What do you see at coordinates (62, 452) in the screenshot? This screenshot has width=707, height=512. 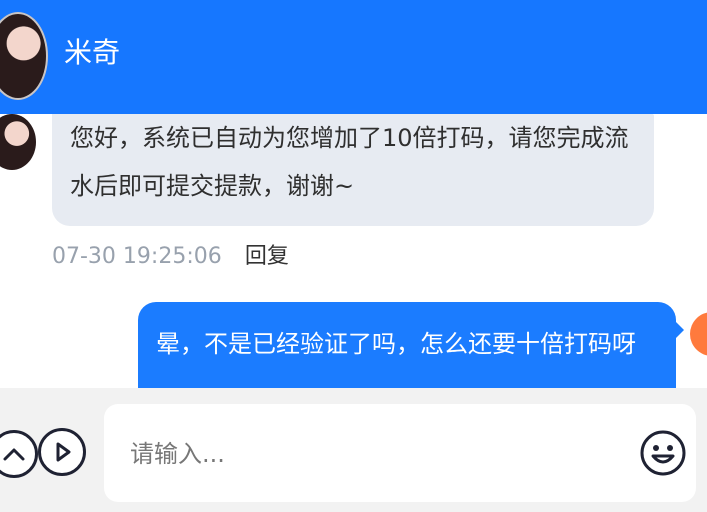 I see `play-icon` at bounding box center [62, 452].